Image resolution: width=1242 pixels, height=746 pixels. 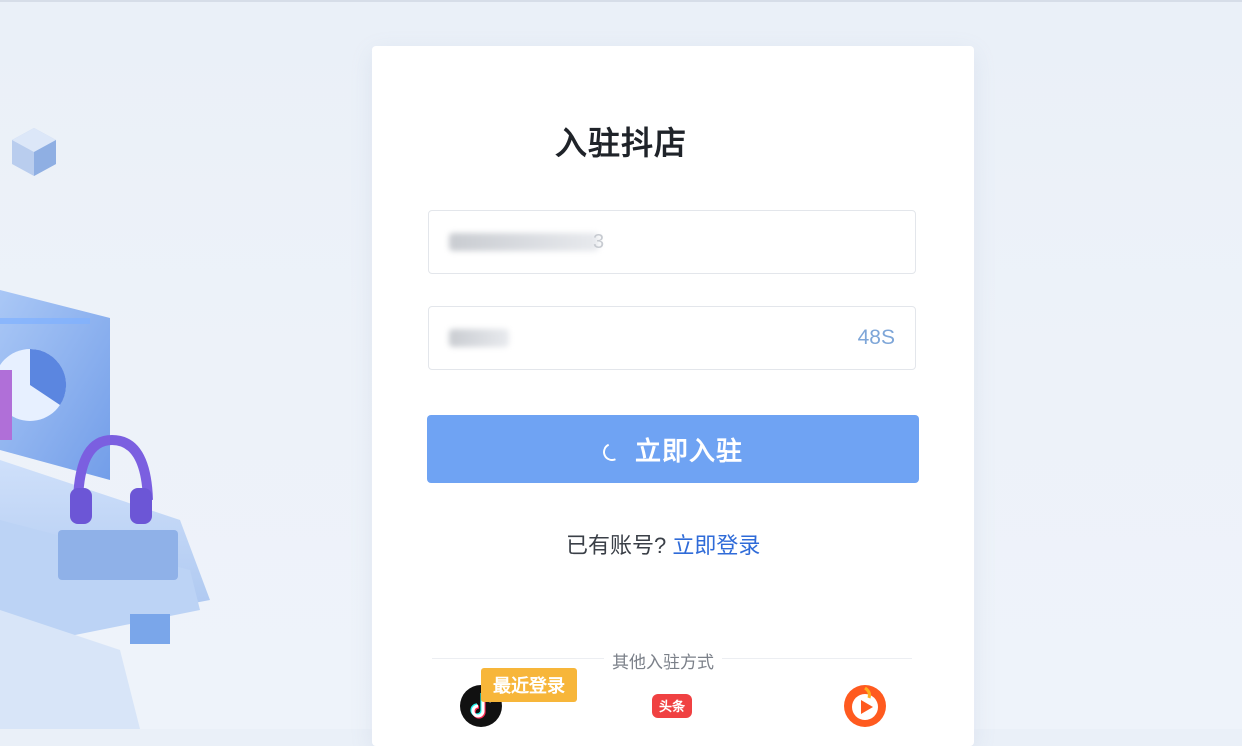 I want to click on verification-code-input: 48S, so click(x=672, y=338).